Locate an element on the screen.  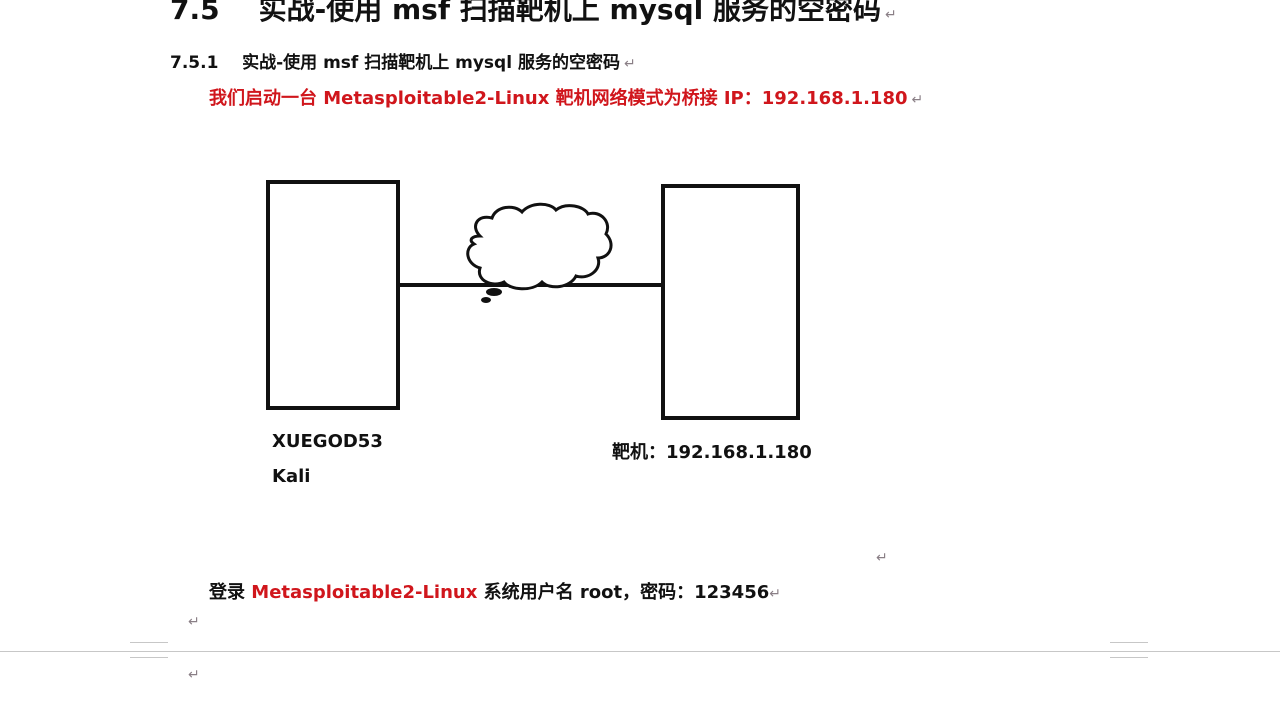
target-machine-box is located at coordinates (730, 302).